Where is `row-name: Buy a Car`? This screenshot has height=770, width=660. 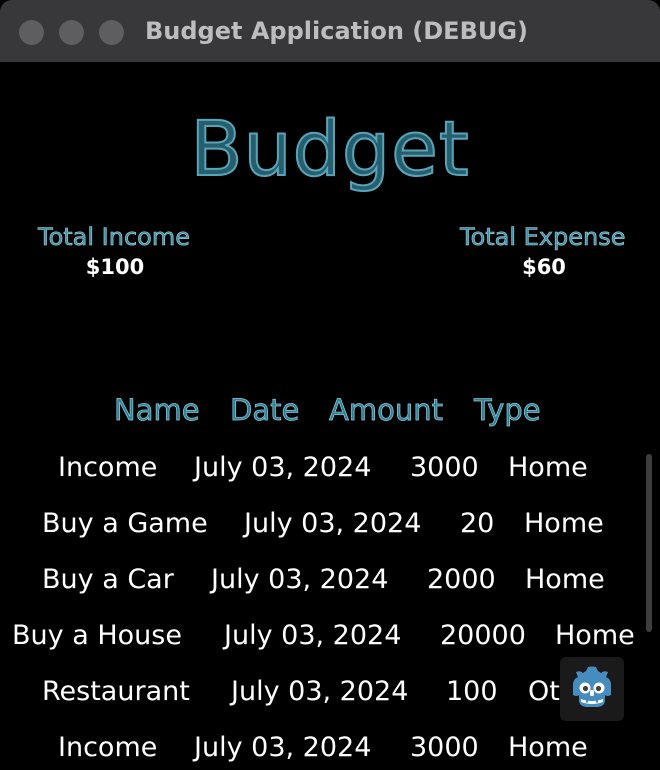
row-name: Buy a Car is located at coordinates (108, 579).